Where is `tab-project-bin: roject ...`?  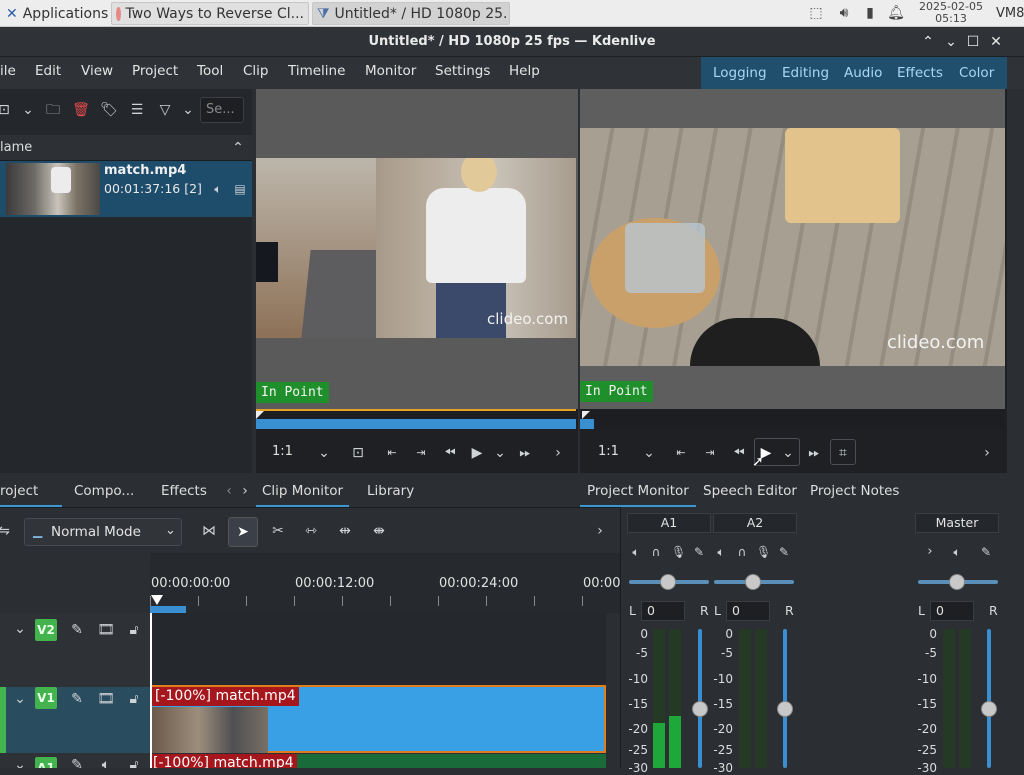
tab-project-bin: roject ... is located at coordinates (31, 496).